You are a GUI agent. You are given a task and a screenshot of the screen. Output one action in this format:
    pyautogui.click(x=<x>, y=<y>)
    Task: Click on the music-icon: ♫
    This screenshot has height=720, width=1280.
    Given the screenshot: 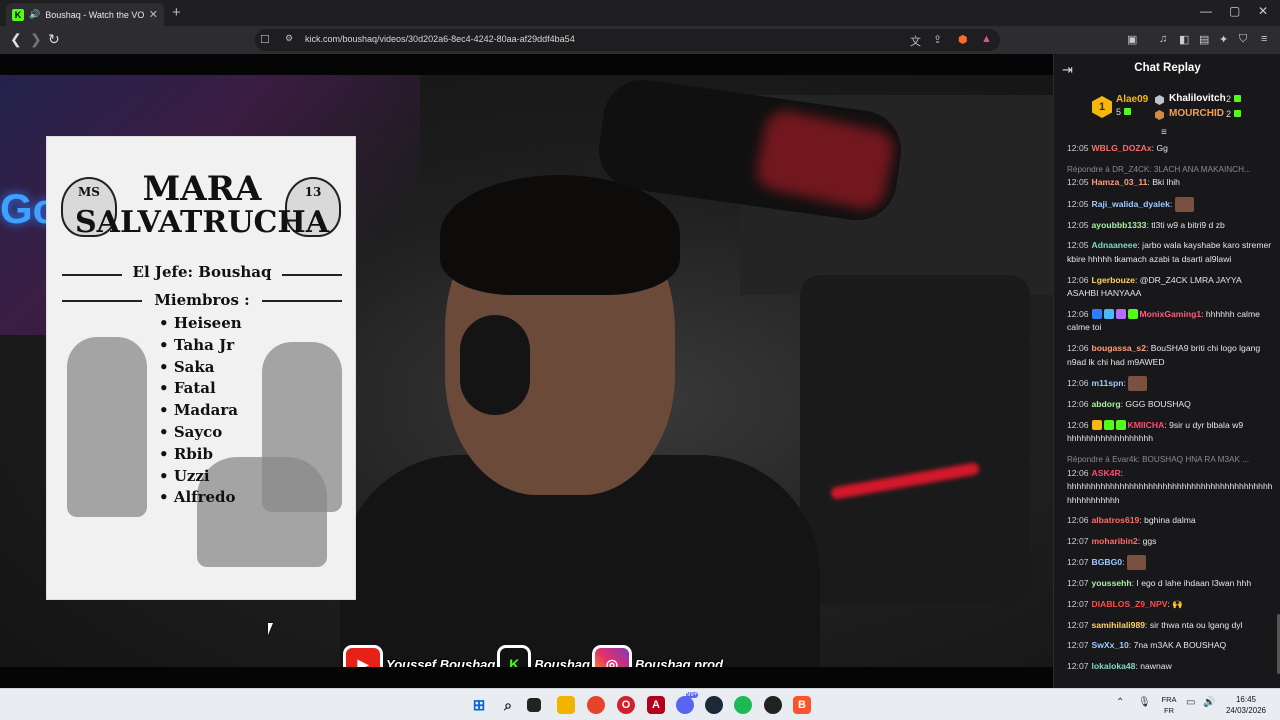 What is the action you would take?
    pyautogui.click(x=1163, y=39)
    